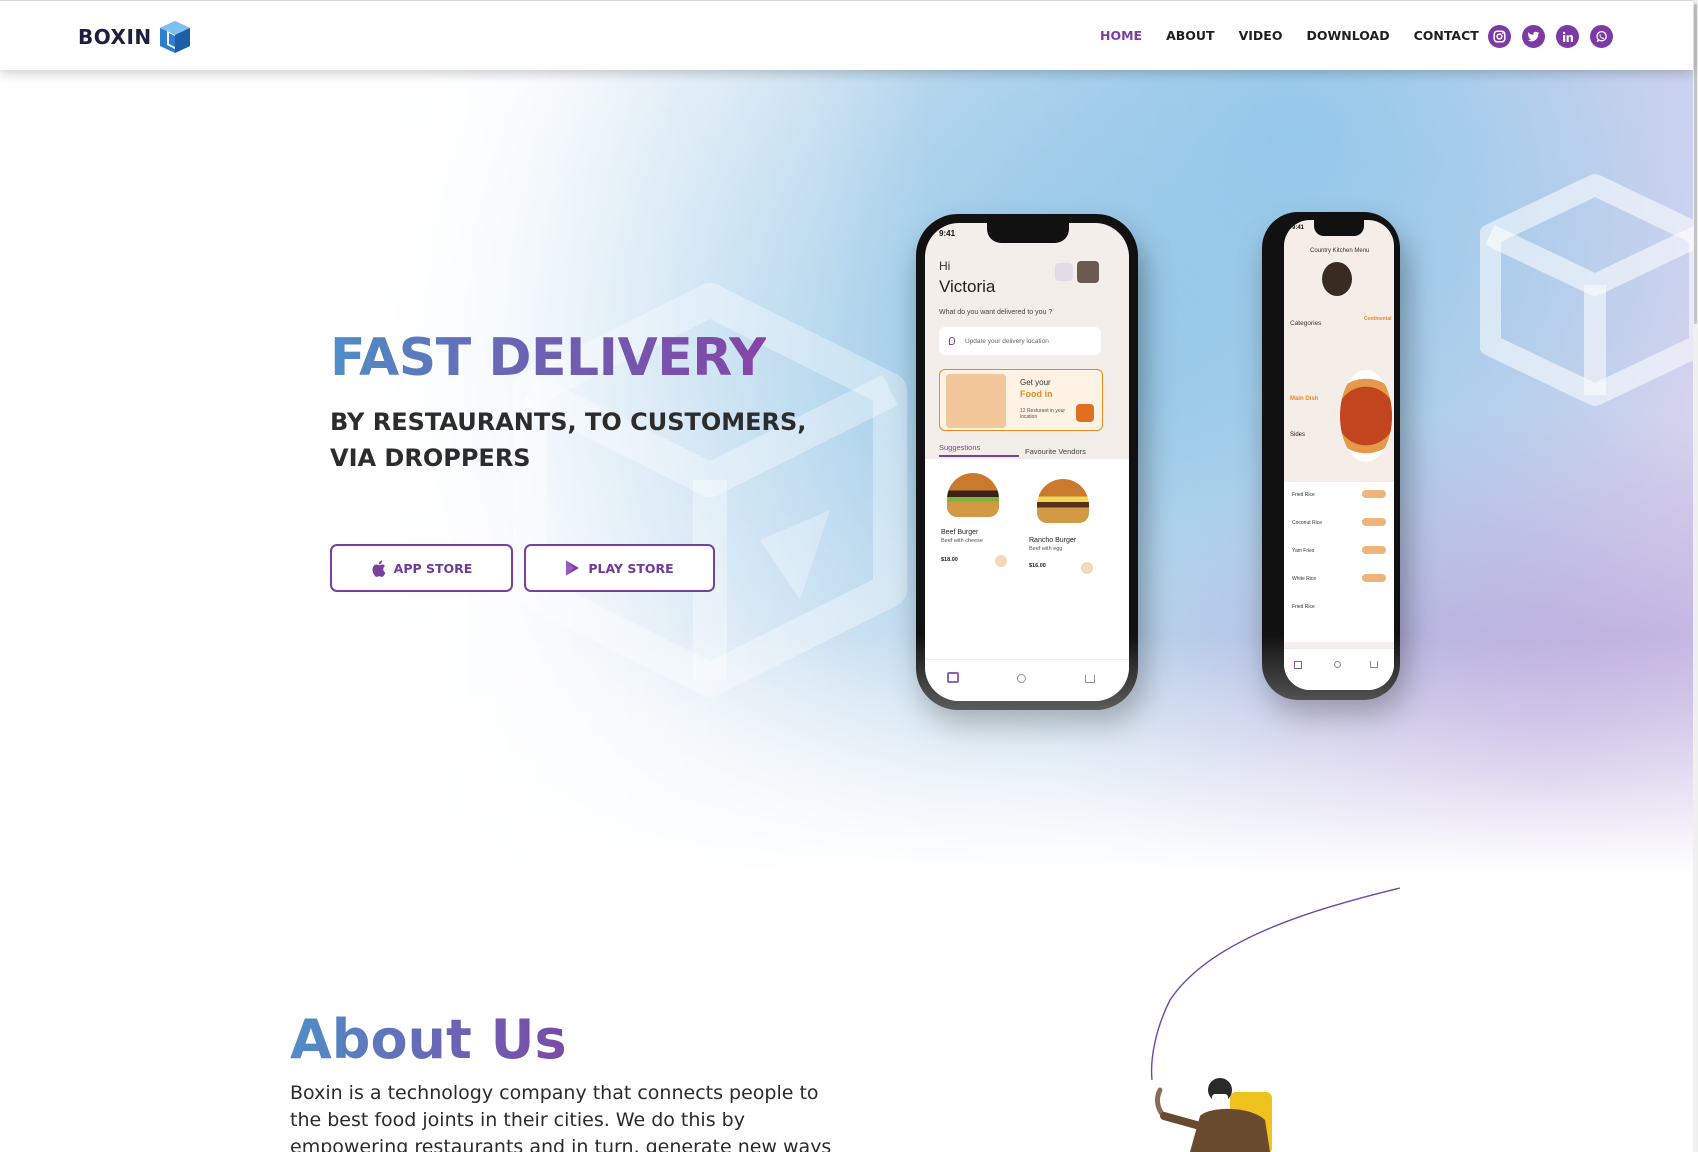  I want to click on item-desc: Beef with cheese, so click(962, 541).